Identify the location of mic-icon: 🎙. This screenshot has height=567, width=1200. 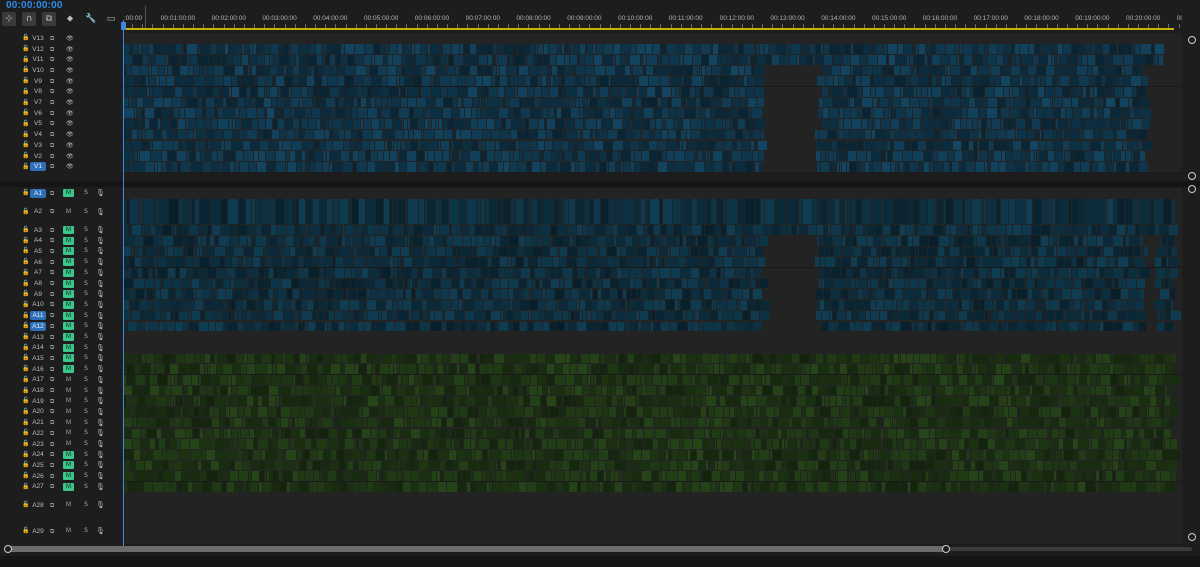
(100, 391).